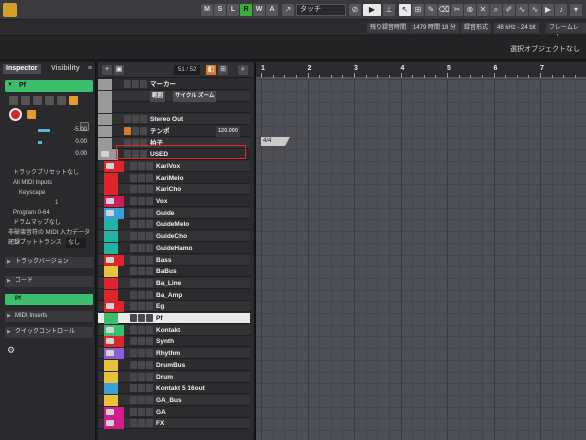 The height and width of the screenshot is (440, 586). What do you see at coordinates (207, 10) in the screenshot?
I see `mute-mode-button: M` at bounding box center [207, 10].